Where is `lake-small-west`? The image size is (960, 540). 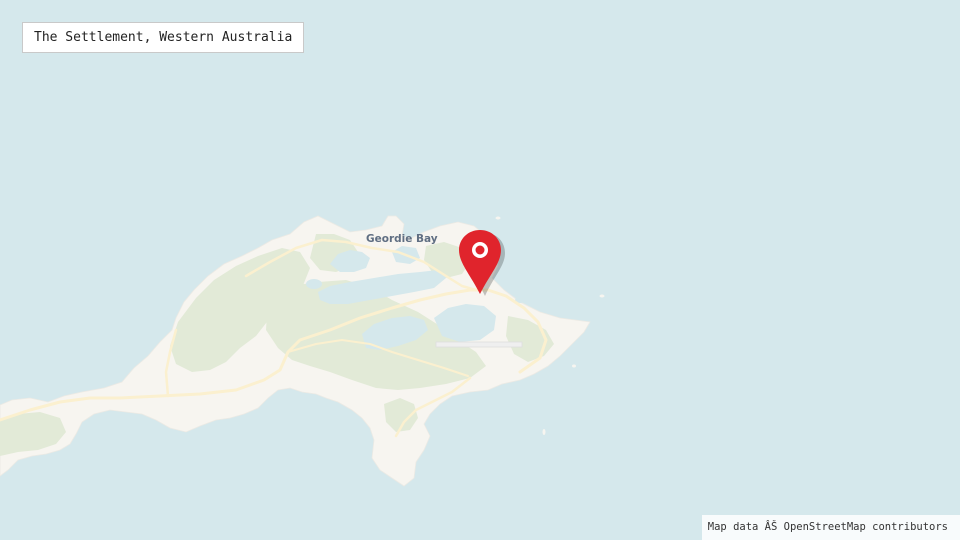 lake-small-west is located at coordinates (314, 284).